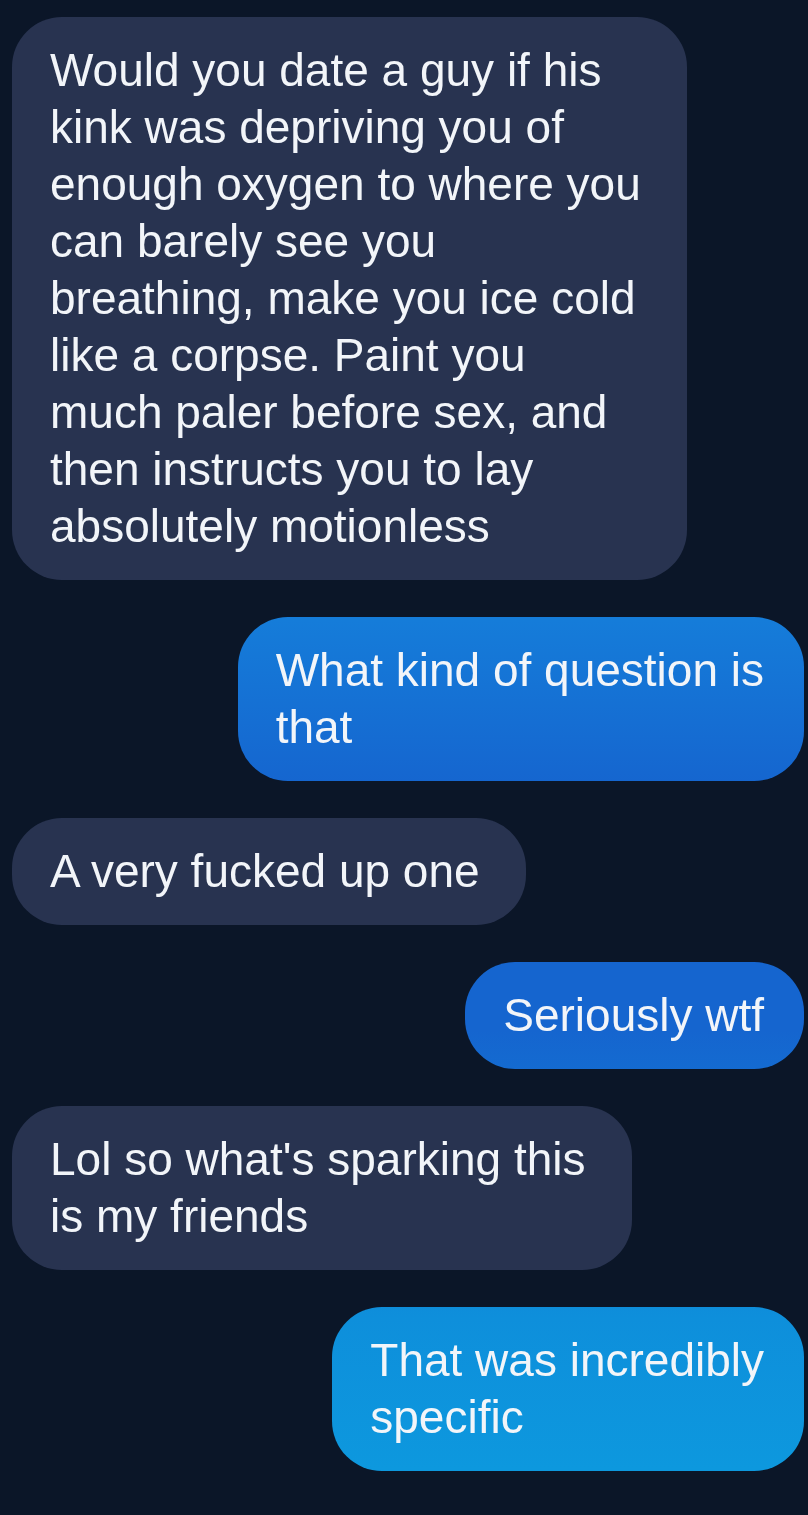 Image resolution: width=808 pixels, height=1515 pixels. Describe the element at coordinates (567, 1389) in the screenshot. I see `message-text: That was incredibly specific` at that location.